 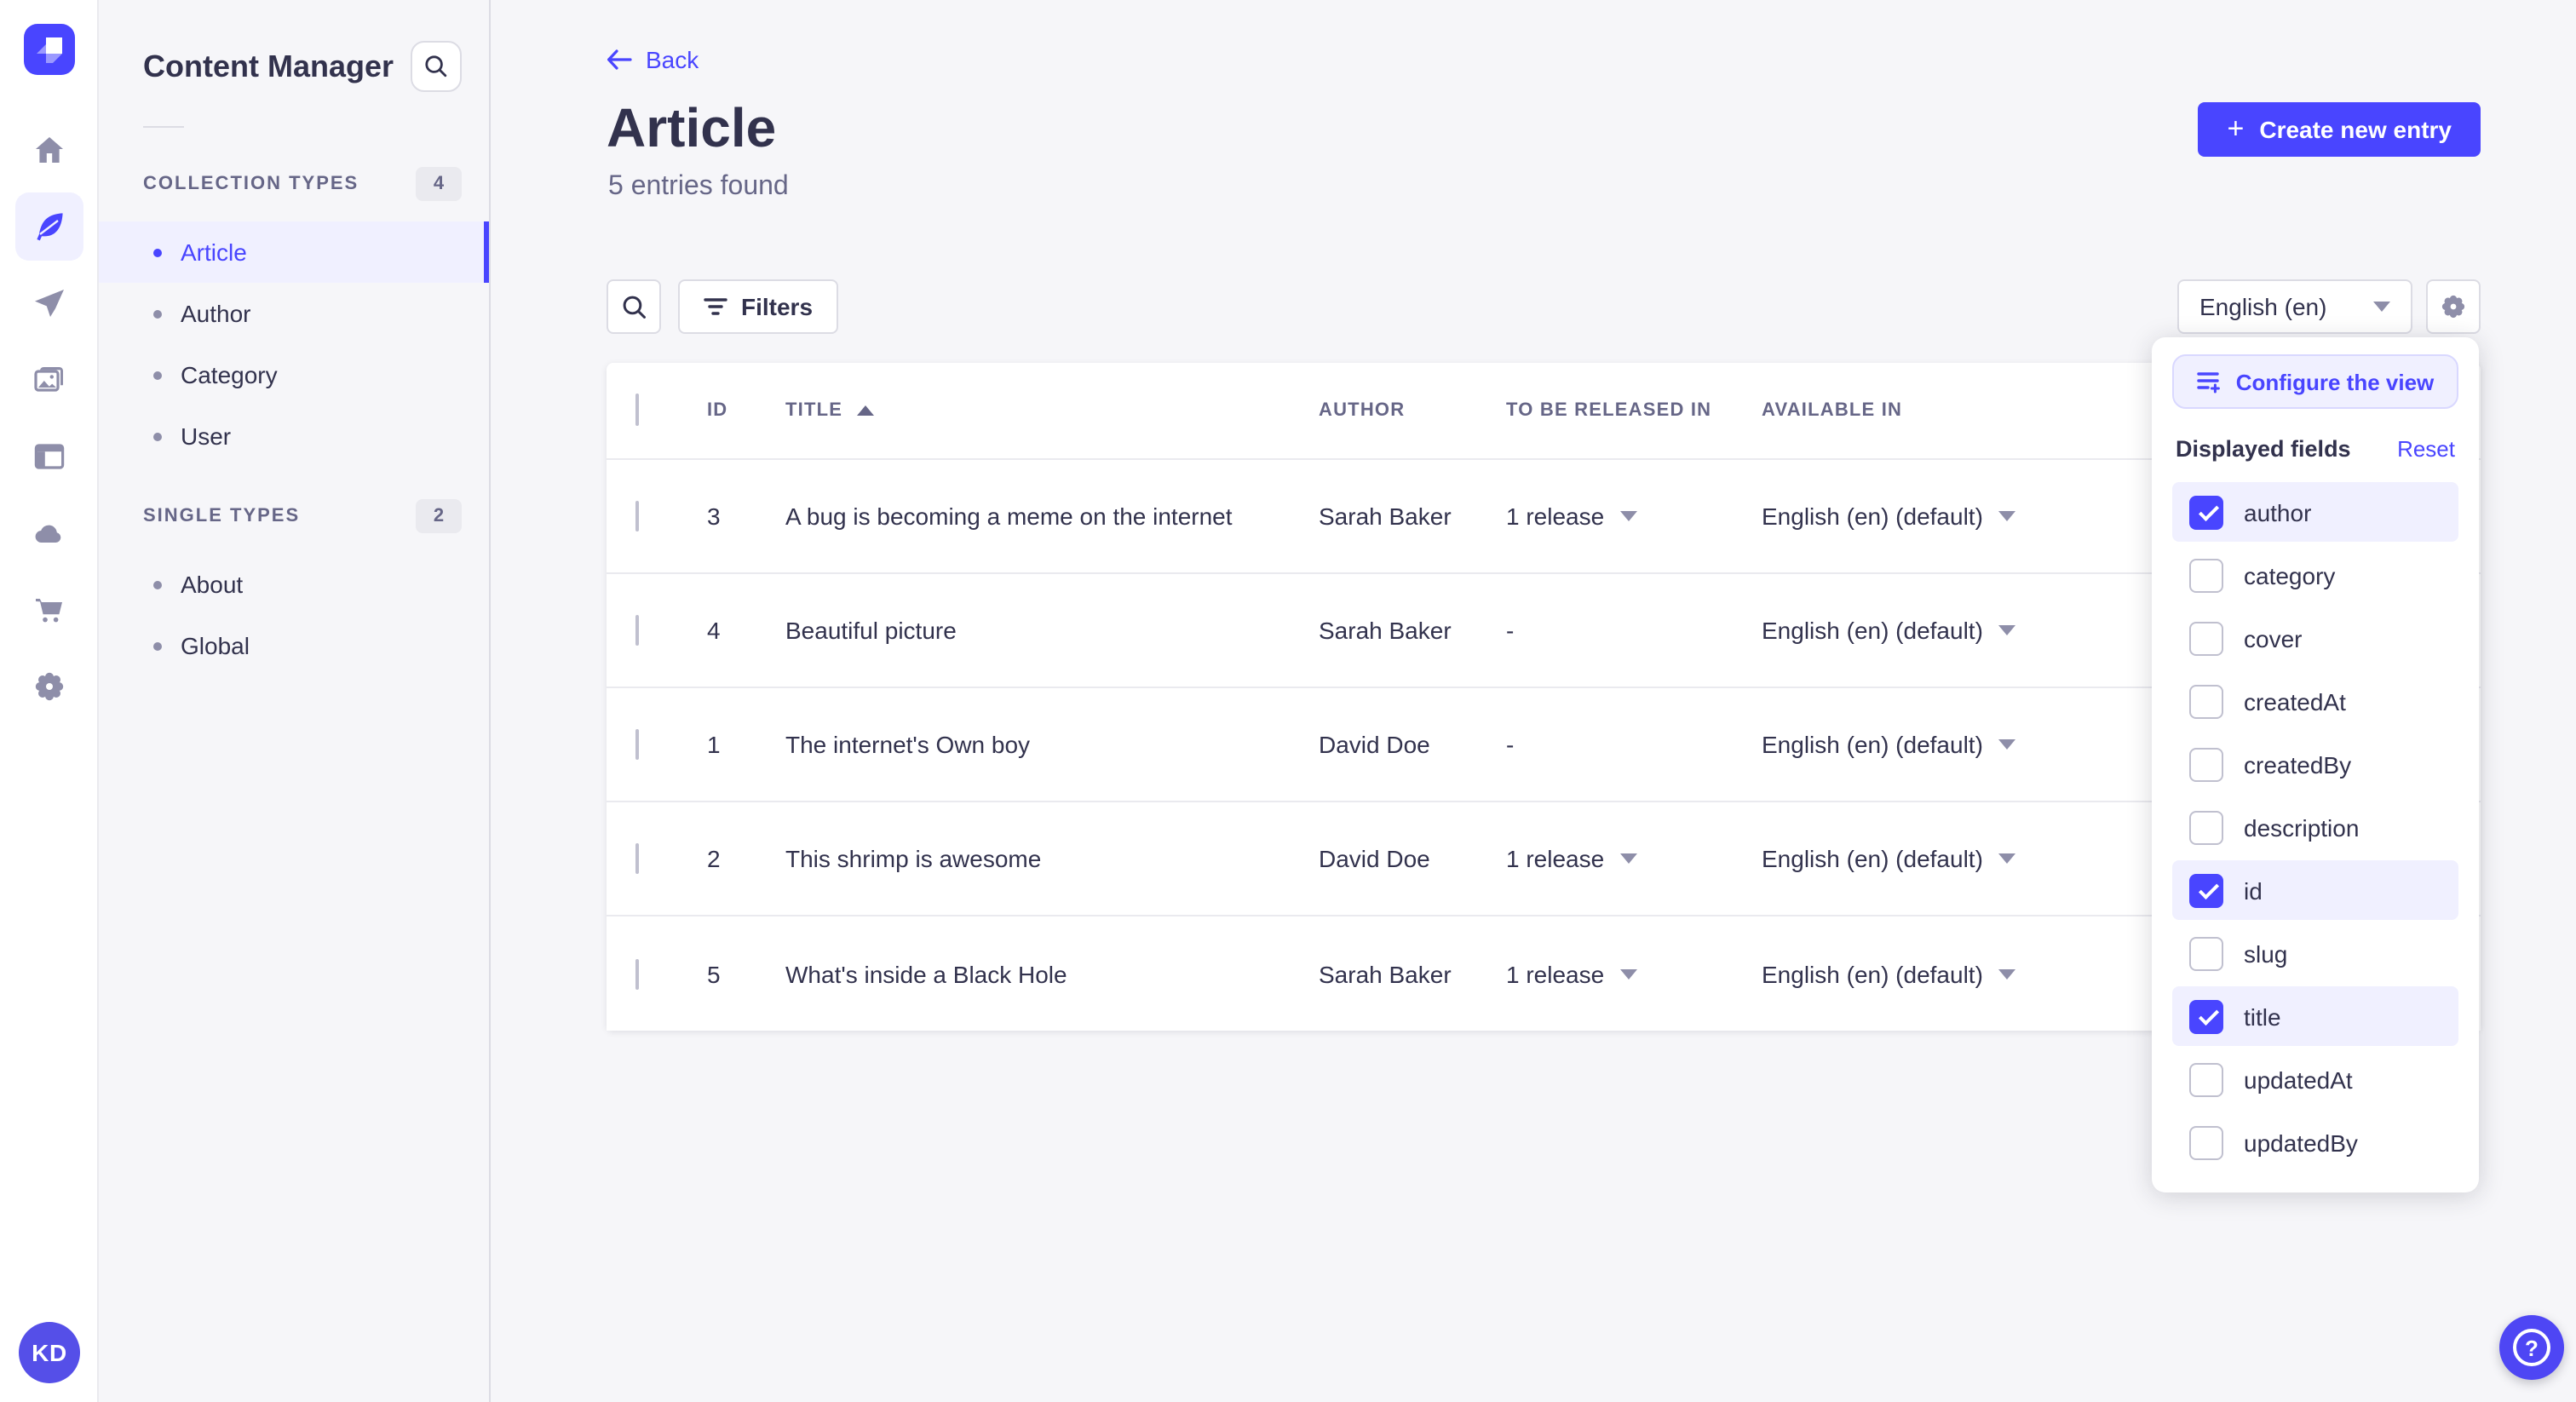 What do you see at coordinates (2315, 575) in the screenshot?
I see `field-toggle-row: category` at bounding box center [2315, 575].